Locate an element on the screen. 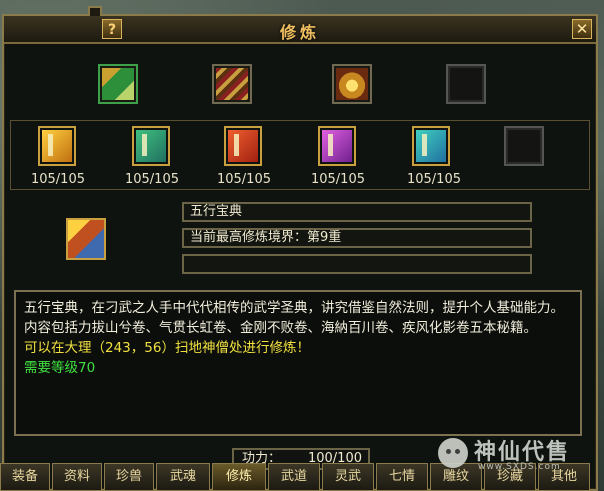  tab-lingwu: 灵武 is located at coordinates (348, 477).